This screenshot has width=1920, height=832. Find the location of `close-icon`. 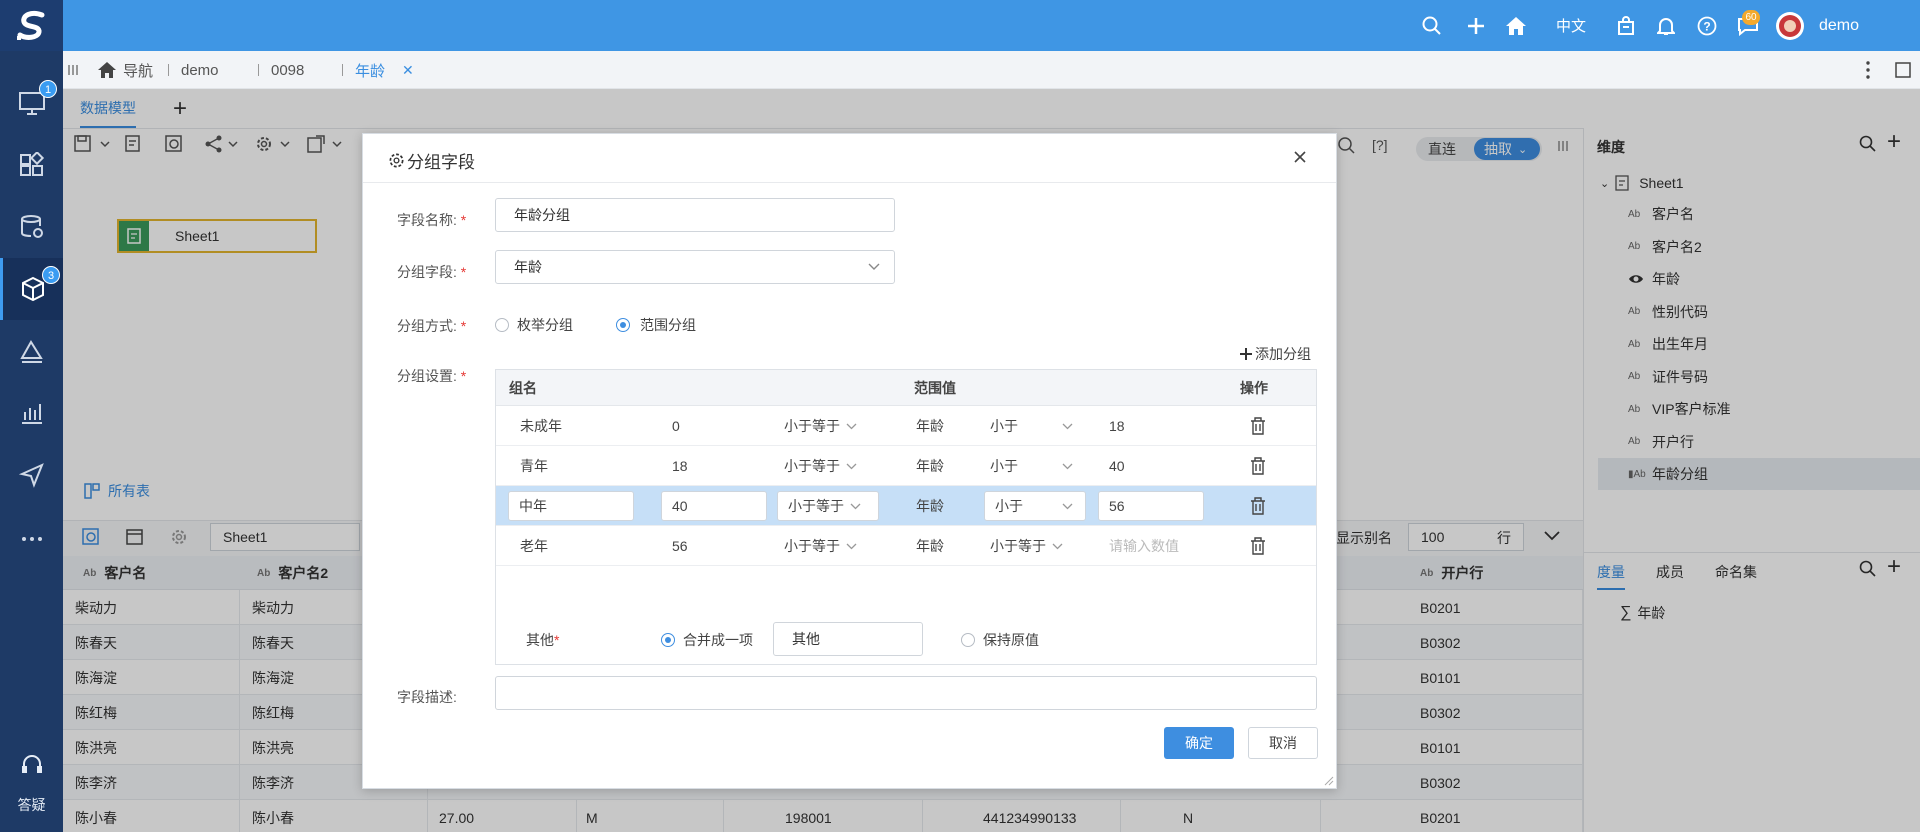

close-icon is located at coordinates (1300, 157).